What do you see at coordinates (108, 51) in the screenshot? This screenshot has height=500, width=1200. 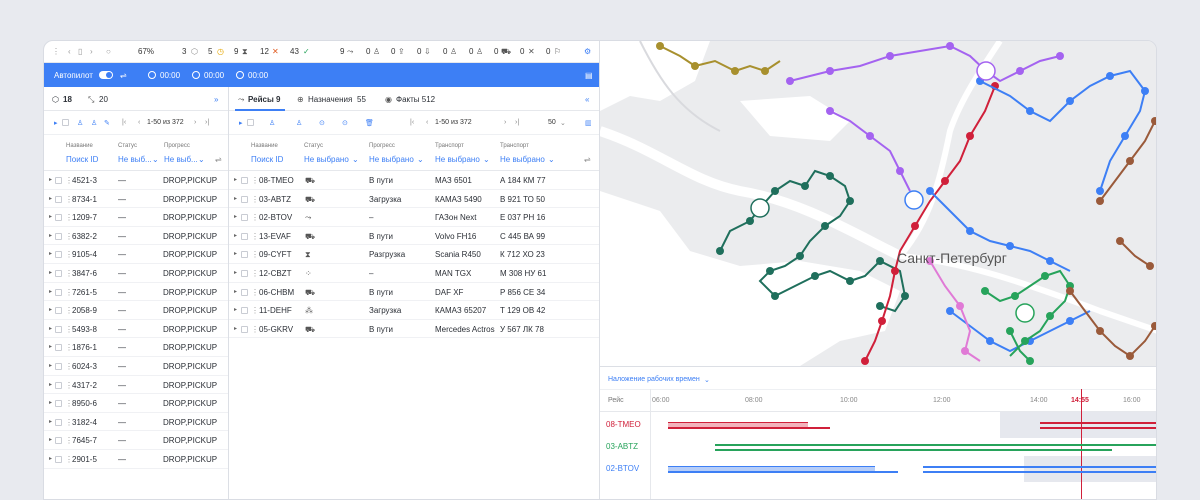 I see `chat-icon: ○` at bounding box center [108, 51].